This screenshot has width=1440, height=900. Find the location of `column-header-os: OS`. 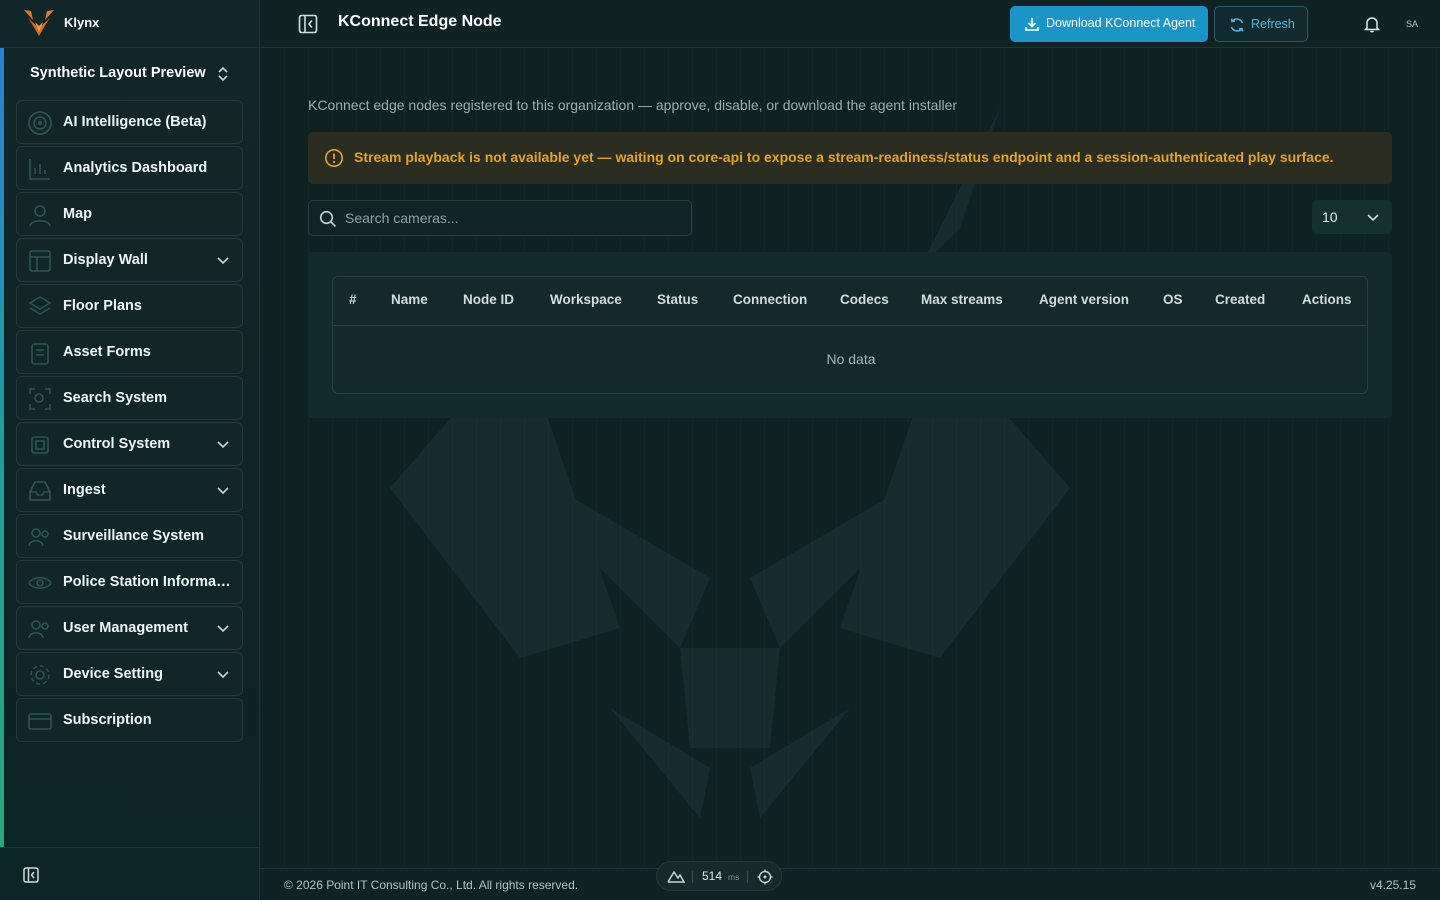

column-header-os: OS is located at coordinates (1173, 299).